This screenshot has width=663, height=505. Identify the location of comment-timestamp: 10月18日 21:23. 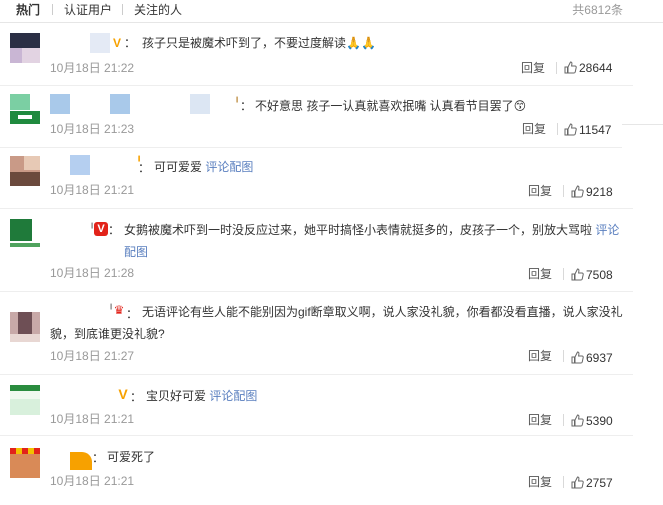
(92, 129).